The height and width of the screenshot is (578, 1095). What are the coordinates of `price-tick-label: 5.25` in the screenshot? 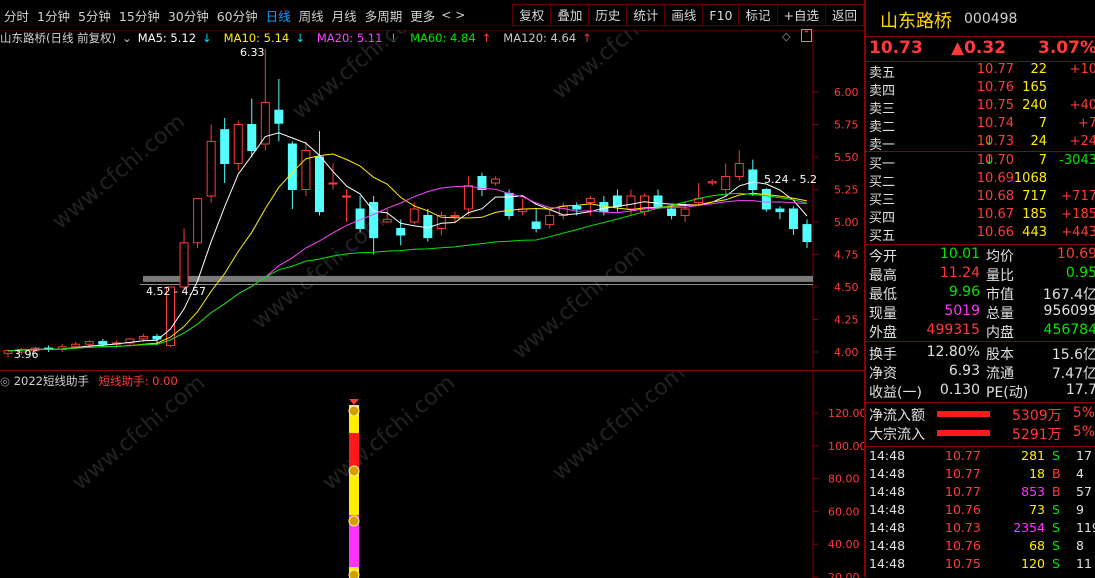 It's located at (846, 190).